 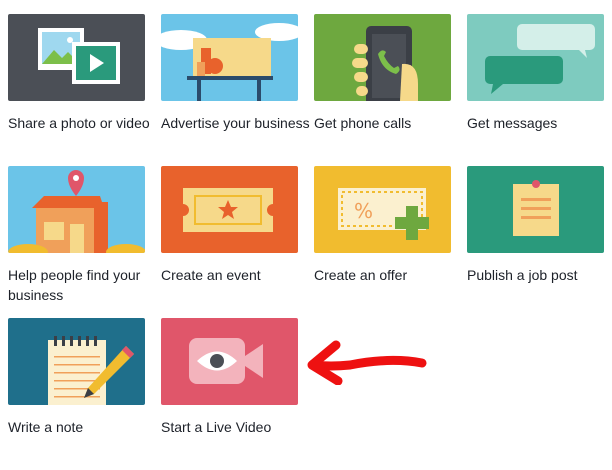 I want to click on tile-write-note: Write a note, so click(x=76, y=394).